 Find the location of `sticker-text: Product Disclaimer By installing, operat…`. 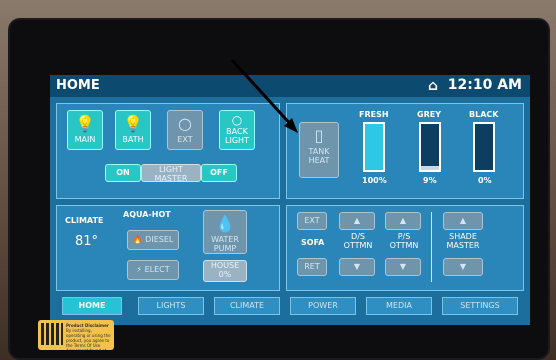

sticker-text: Product Disclaimer By installing, operat… is located at coordinates (89, 336).